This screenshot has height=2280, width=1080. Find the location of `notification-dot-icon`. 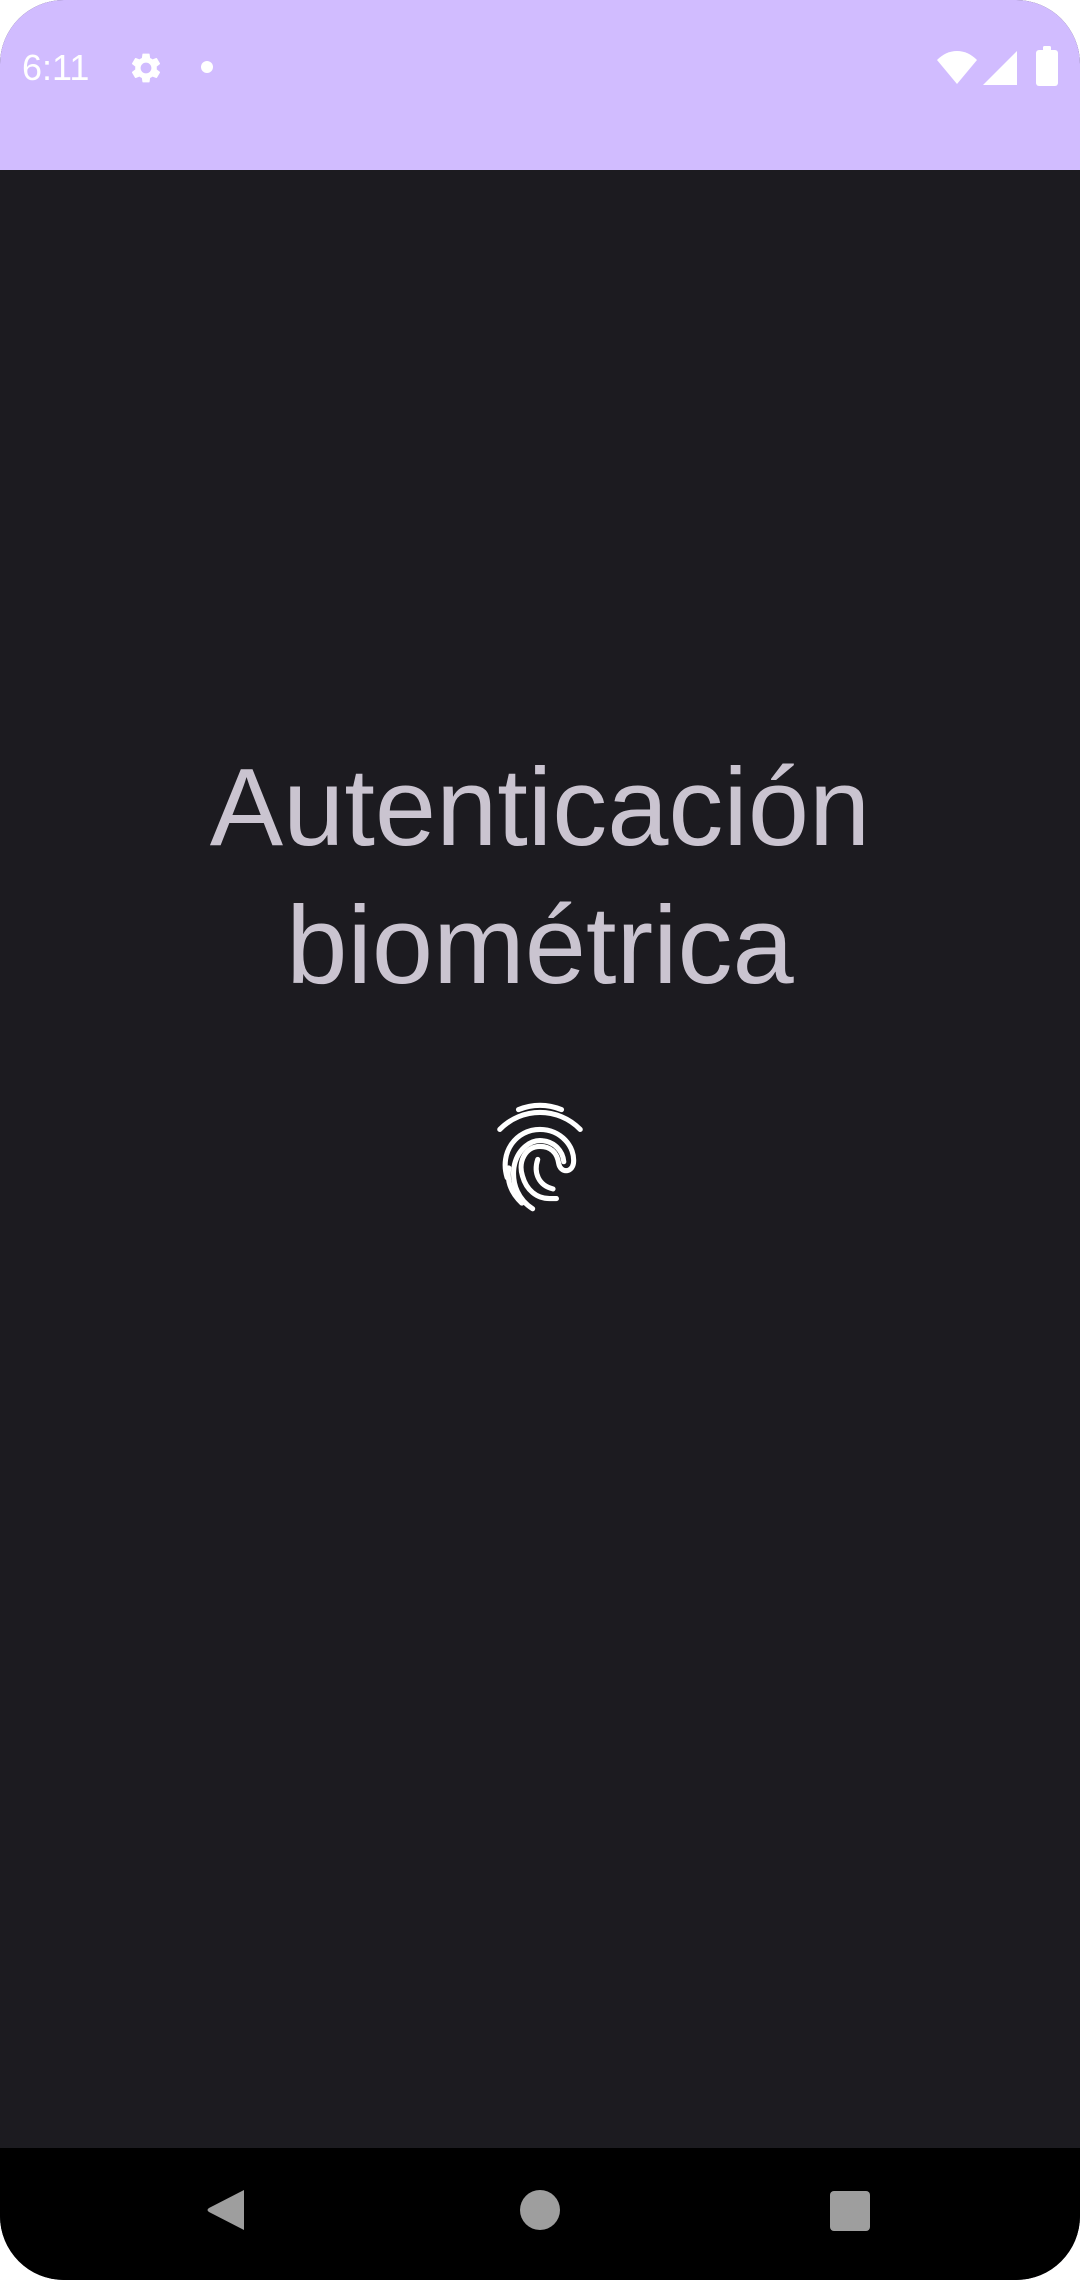

notification-dot-icon is located at coordinates (207, 67).